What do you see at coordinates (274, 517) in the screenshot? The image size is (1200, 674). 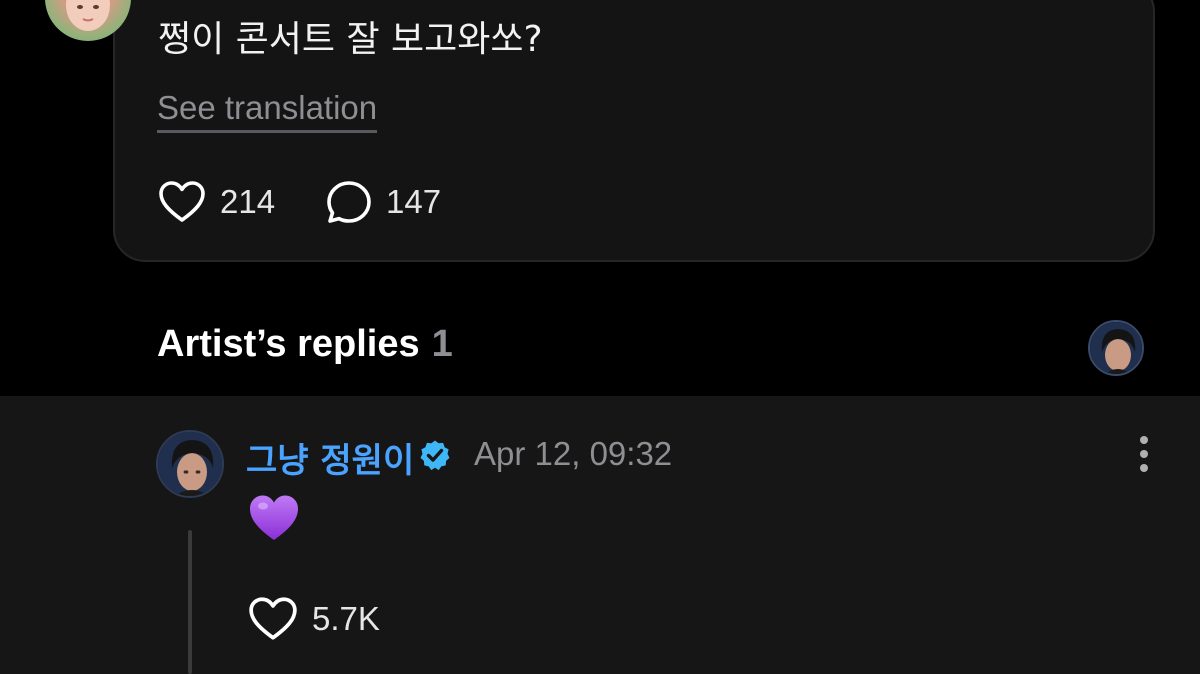 I see `purple-heart-emoji` at bounding box center [274, 517].